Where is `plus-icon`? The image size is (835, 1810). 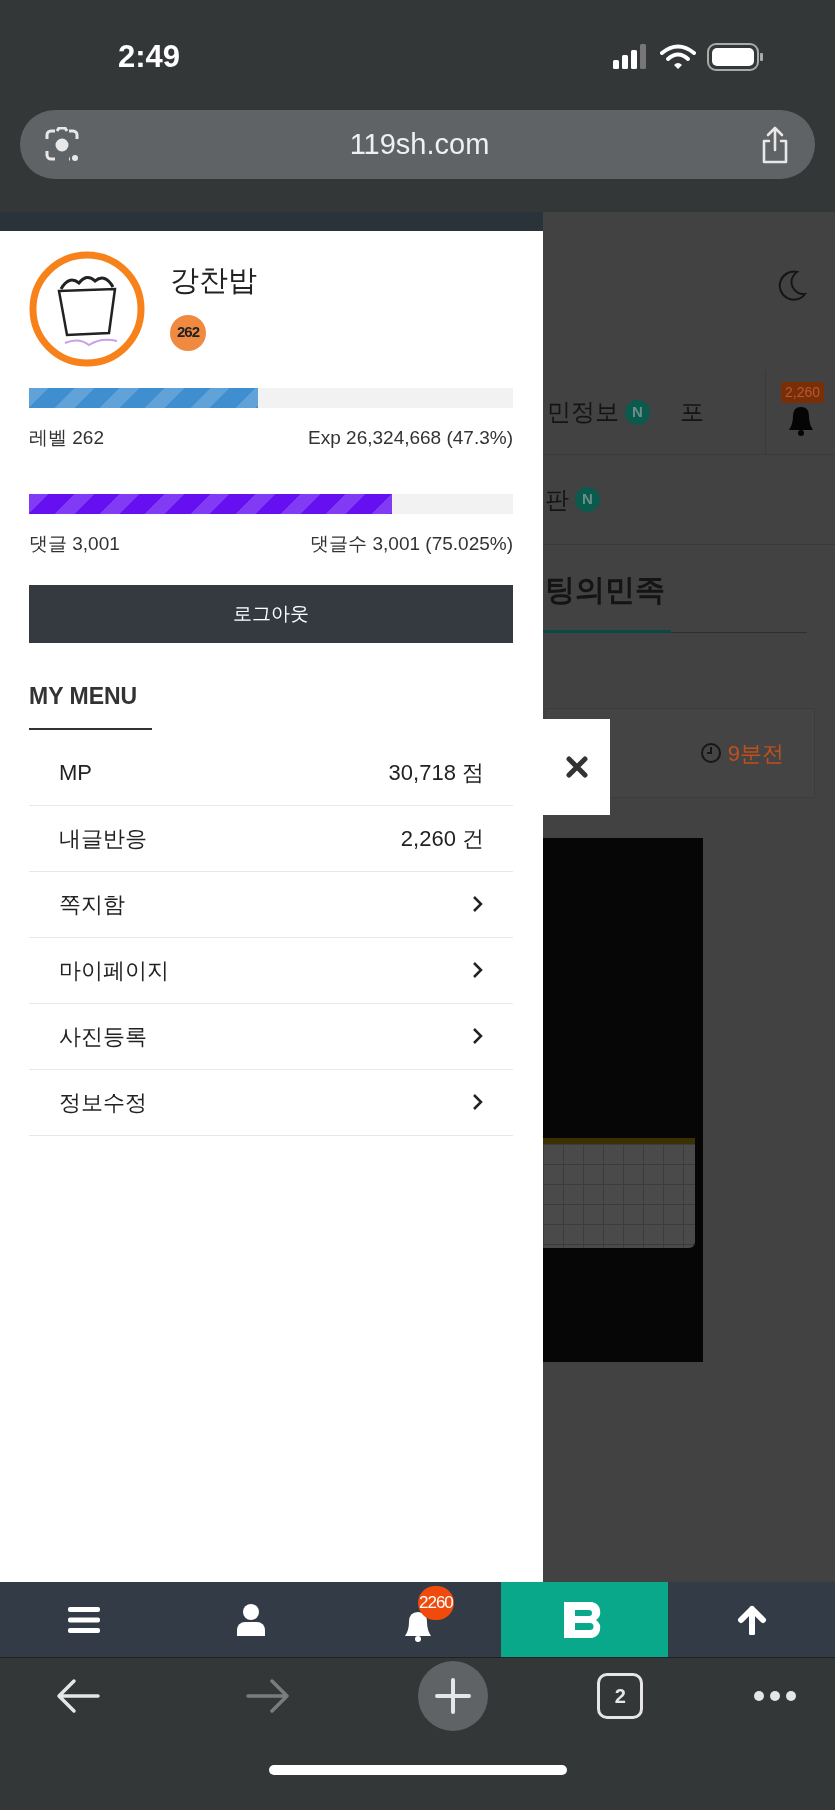 plus-icon is located at coordinates (452, 1696).